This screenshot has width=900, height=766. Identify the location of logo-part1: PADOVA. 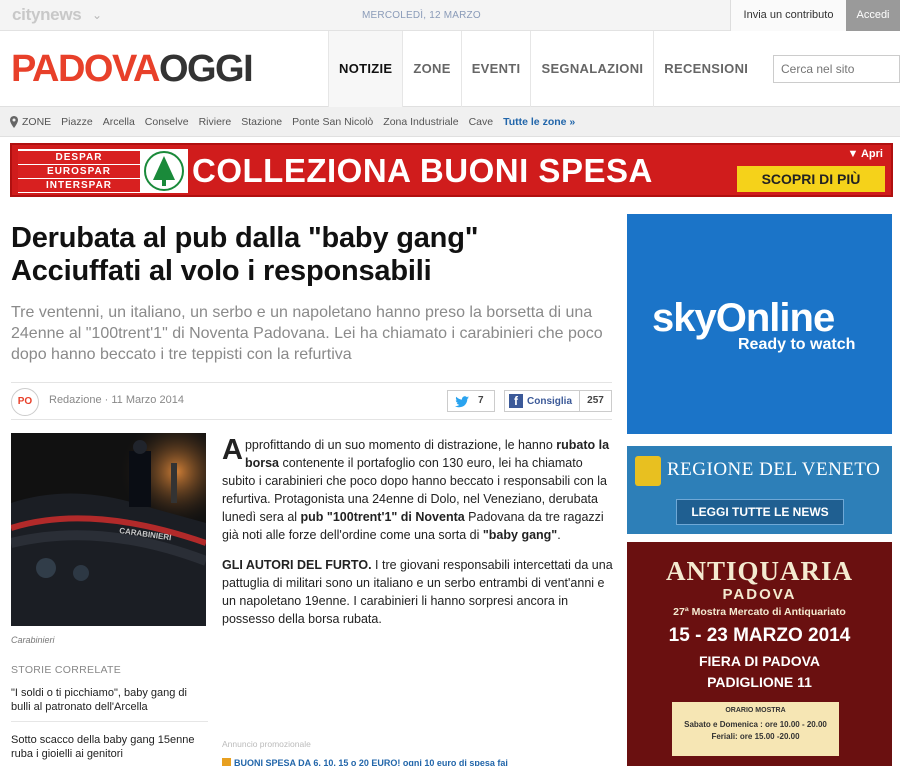
(85, 69).